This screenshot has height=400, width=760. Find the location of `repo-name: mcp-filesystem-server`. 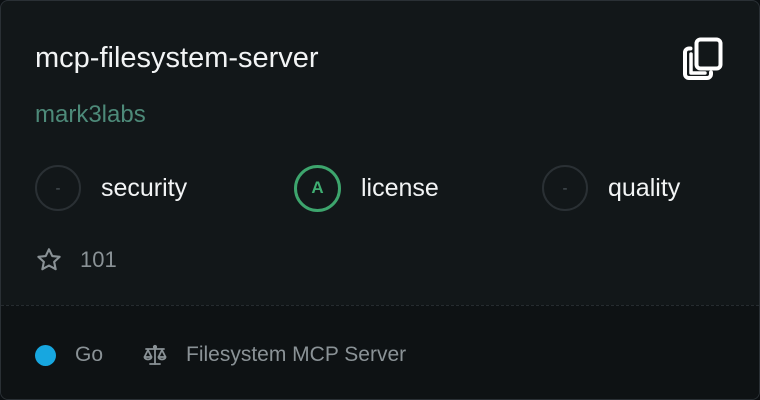

repo-name: mcp-filesystem-server is located at coordinates (177, 58).